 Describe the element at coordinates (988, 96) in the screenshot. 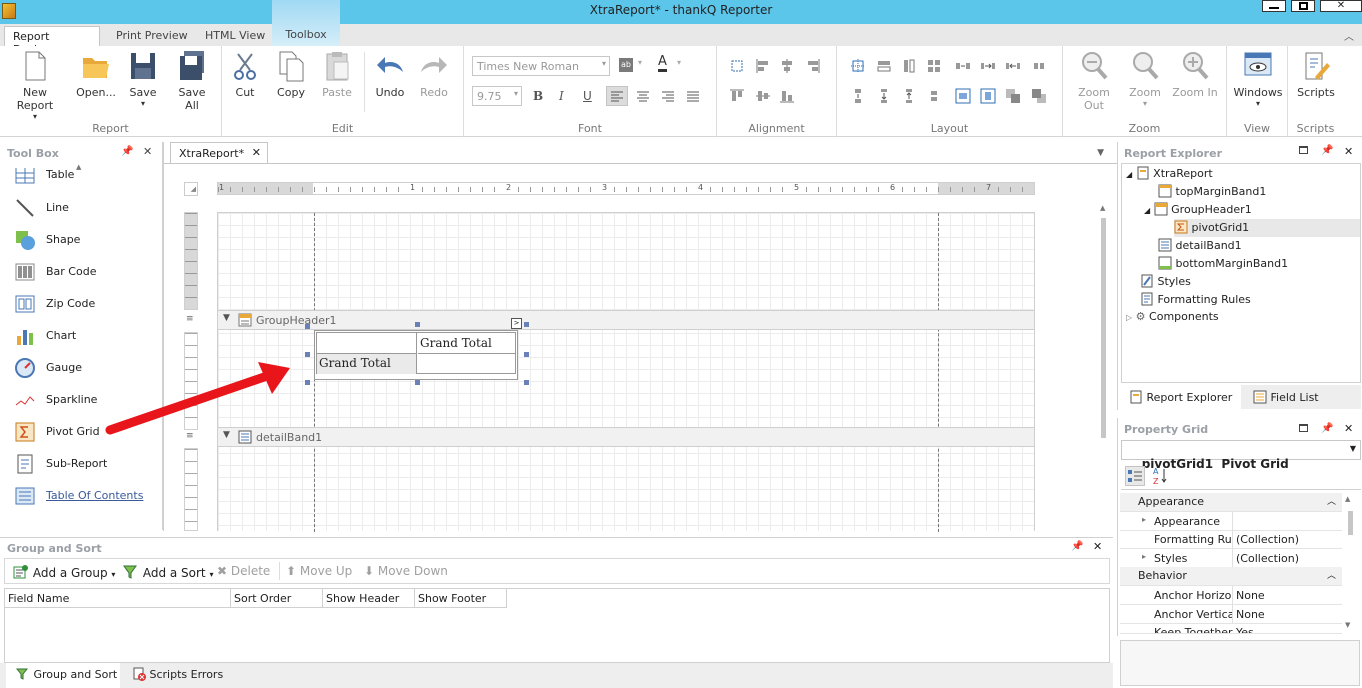

I see `center-vertically-icon` at that location.